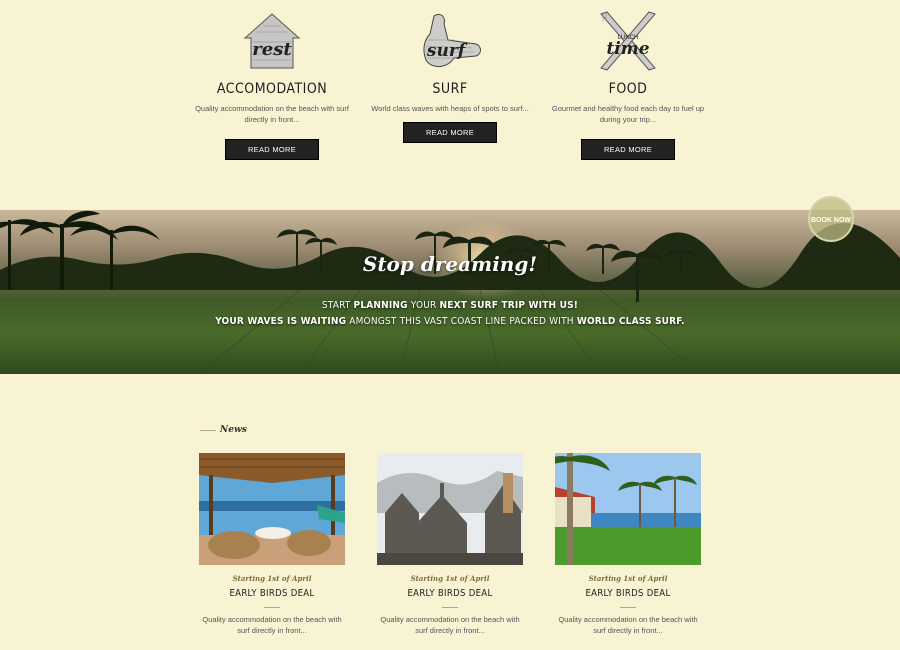 The image size is (900, 650). Describe the element at coordinates (208, 430) in the screenshot. I see `heading-dash` at that location.